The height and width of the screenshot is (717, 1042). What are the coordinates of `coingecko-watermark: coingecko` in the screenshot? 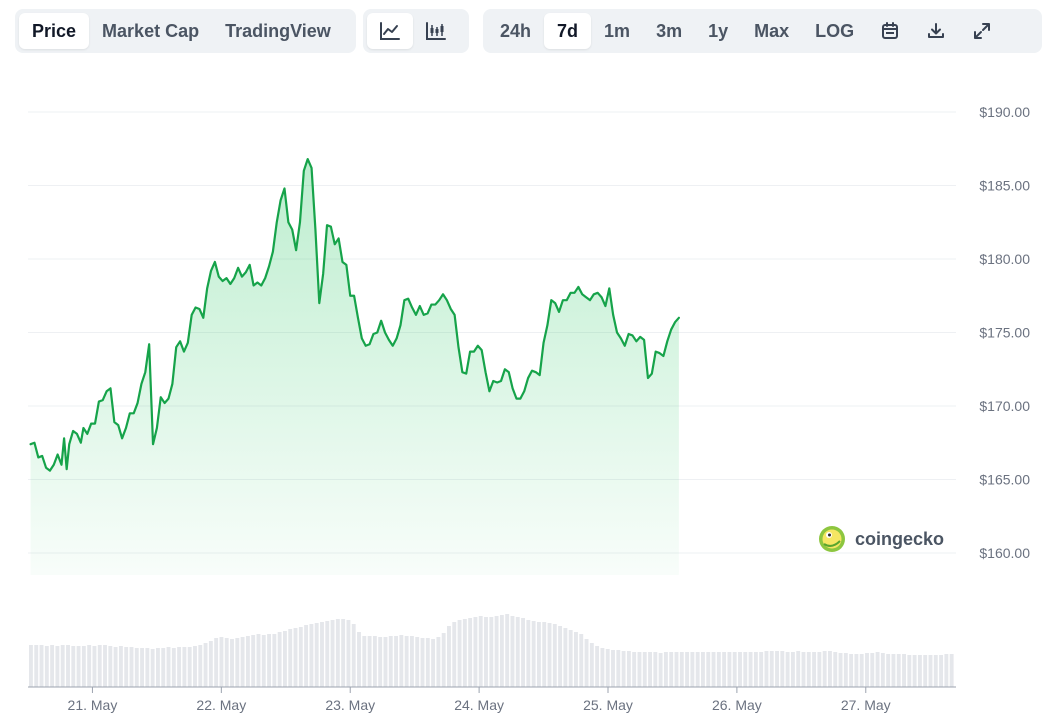 It's located at (881, 539).